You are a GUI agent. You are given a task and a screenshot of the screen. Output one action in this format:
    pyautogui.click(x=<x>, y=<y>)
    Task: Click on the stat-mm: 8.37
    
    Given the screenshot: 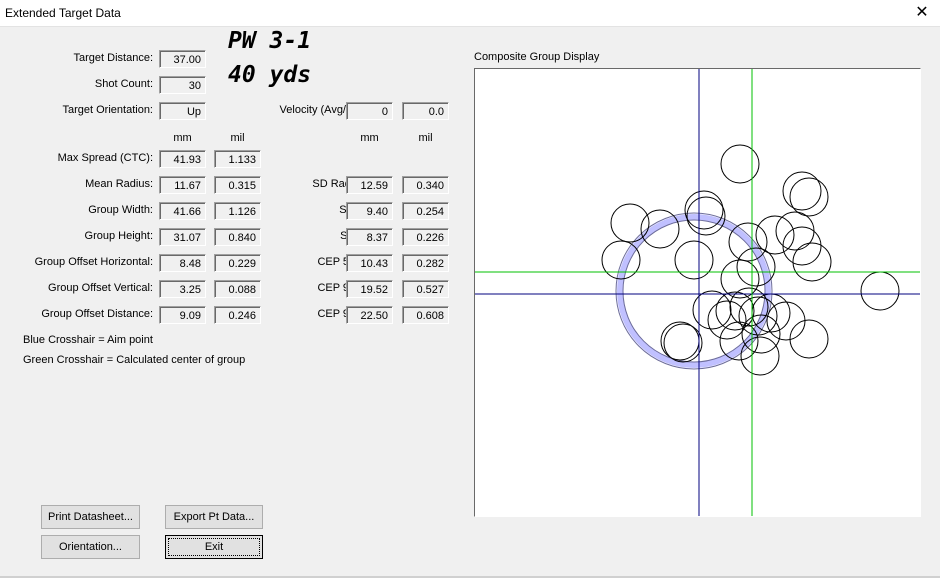 What is the action you would take?
    pyautogui.click(x=369, y=237)
    